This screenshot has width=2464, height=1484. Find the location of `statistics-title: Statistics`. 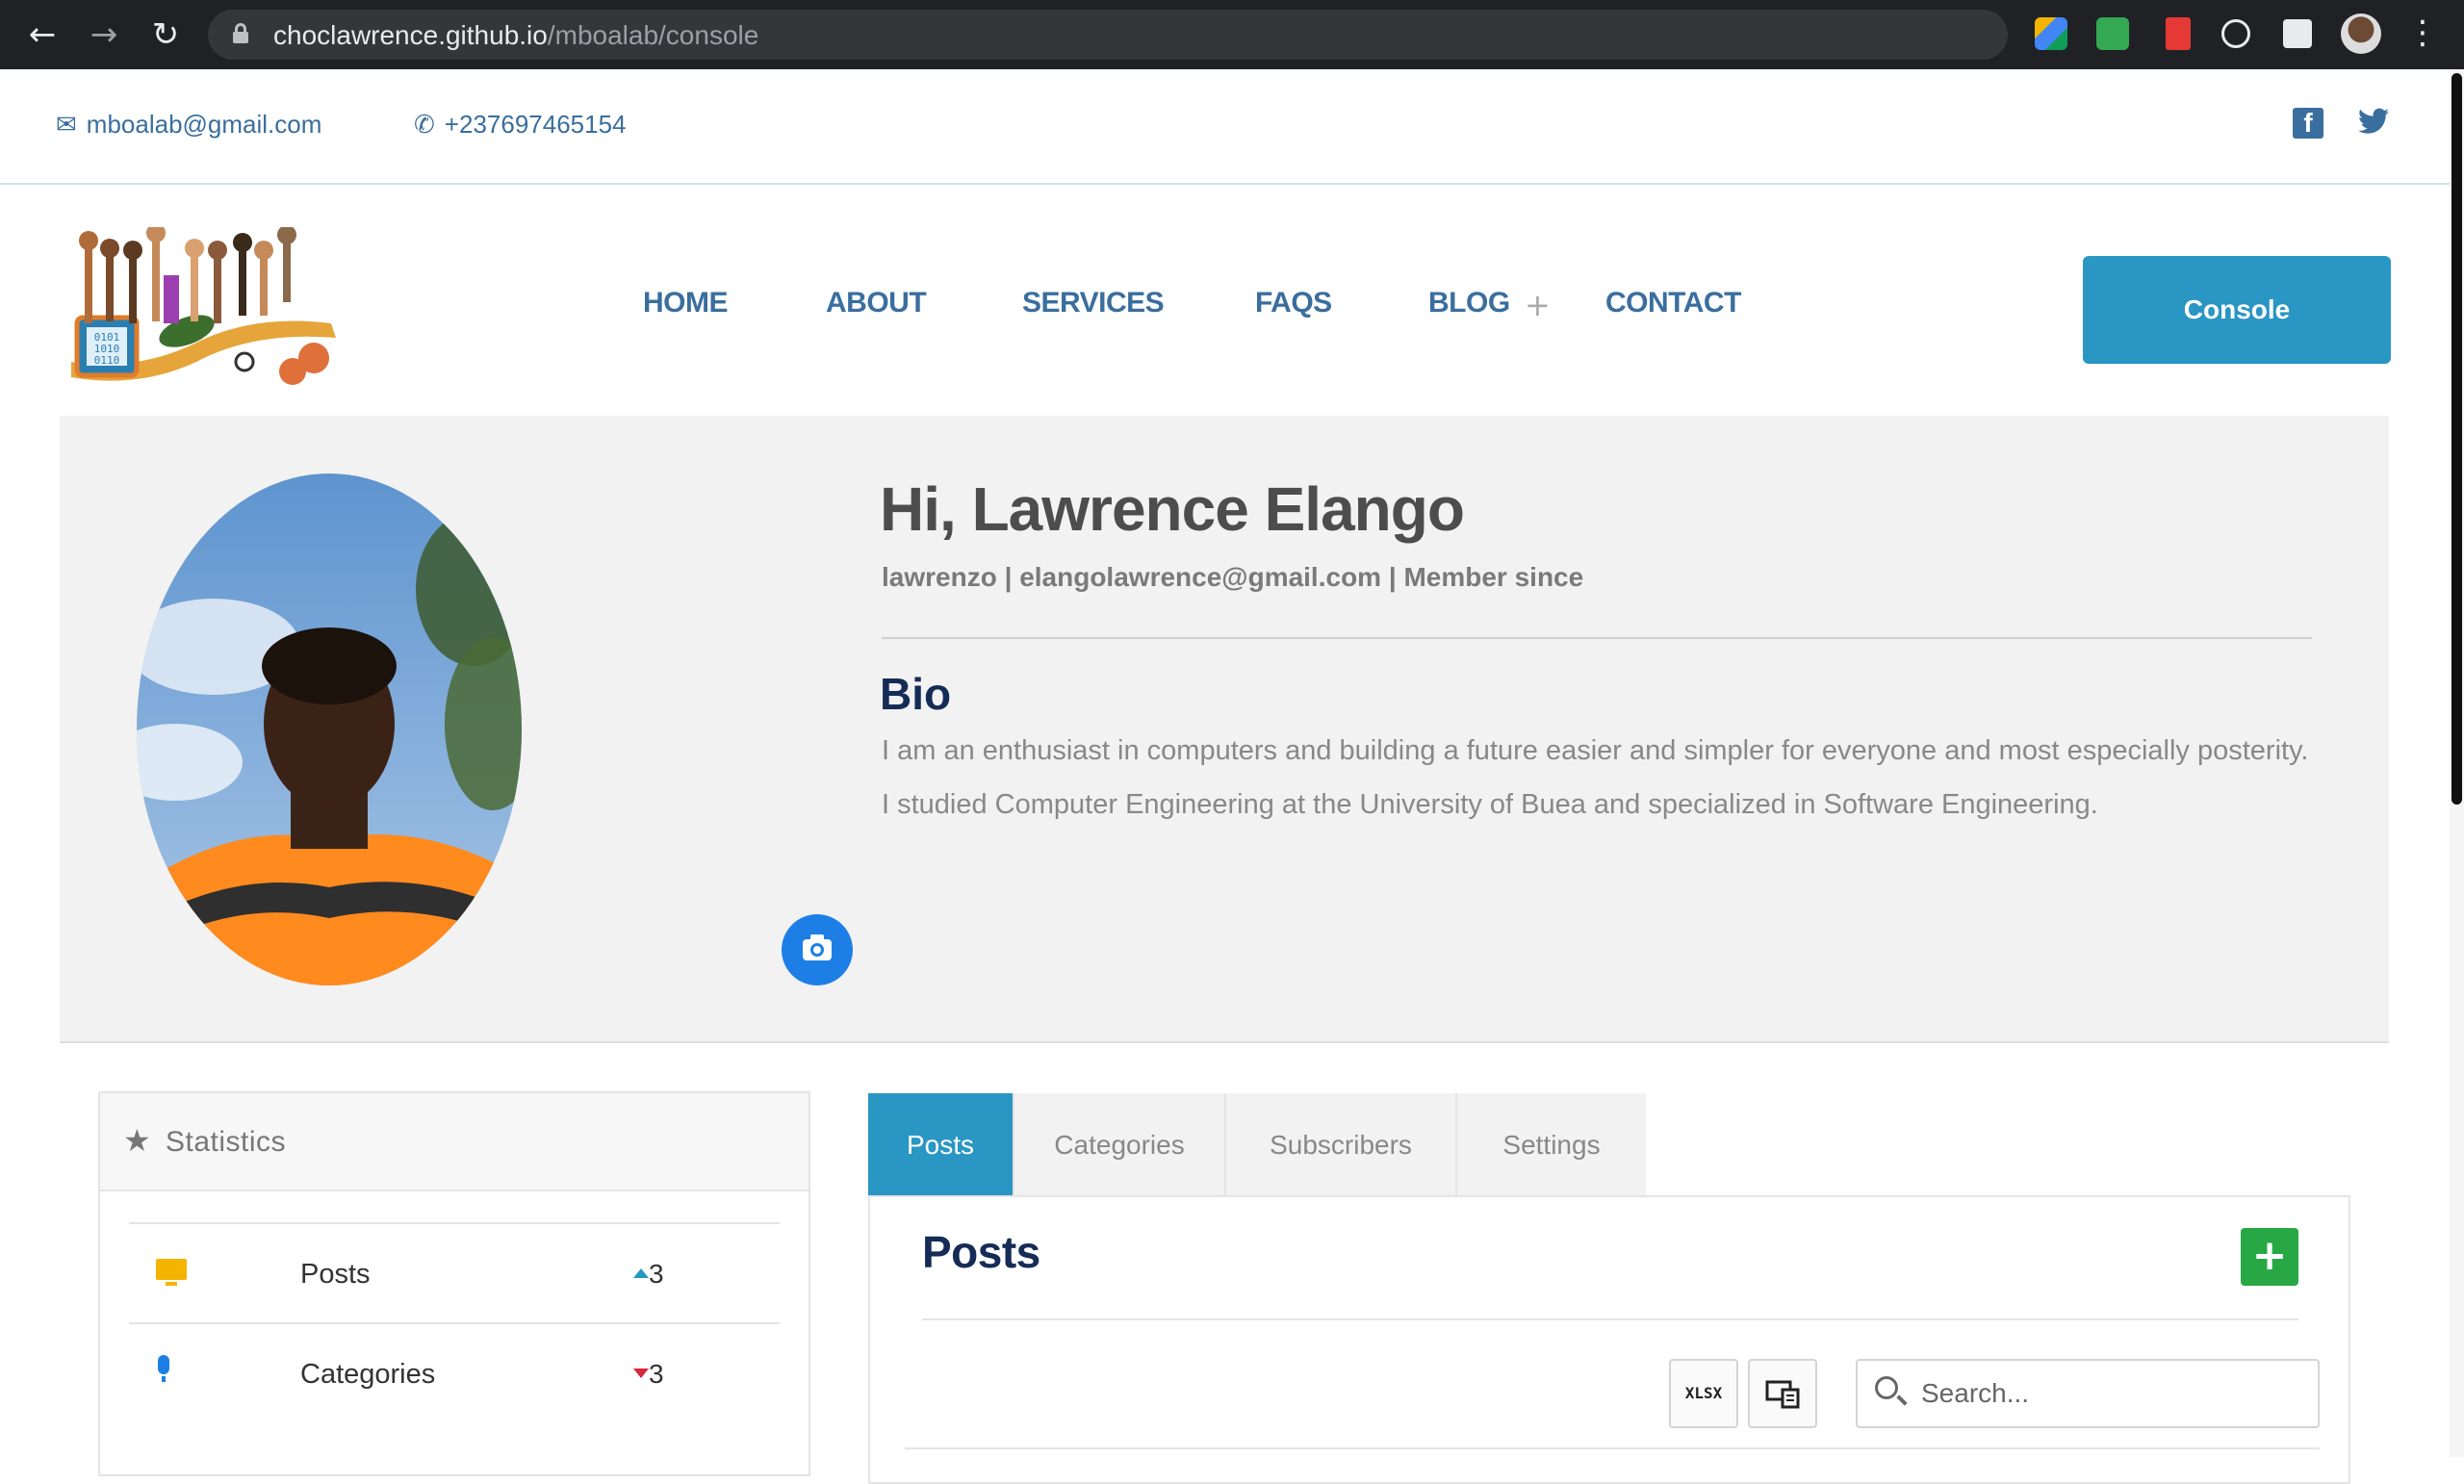

statistics-title: Statistics is located at coordinates (226, 1142).